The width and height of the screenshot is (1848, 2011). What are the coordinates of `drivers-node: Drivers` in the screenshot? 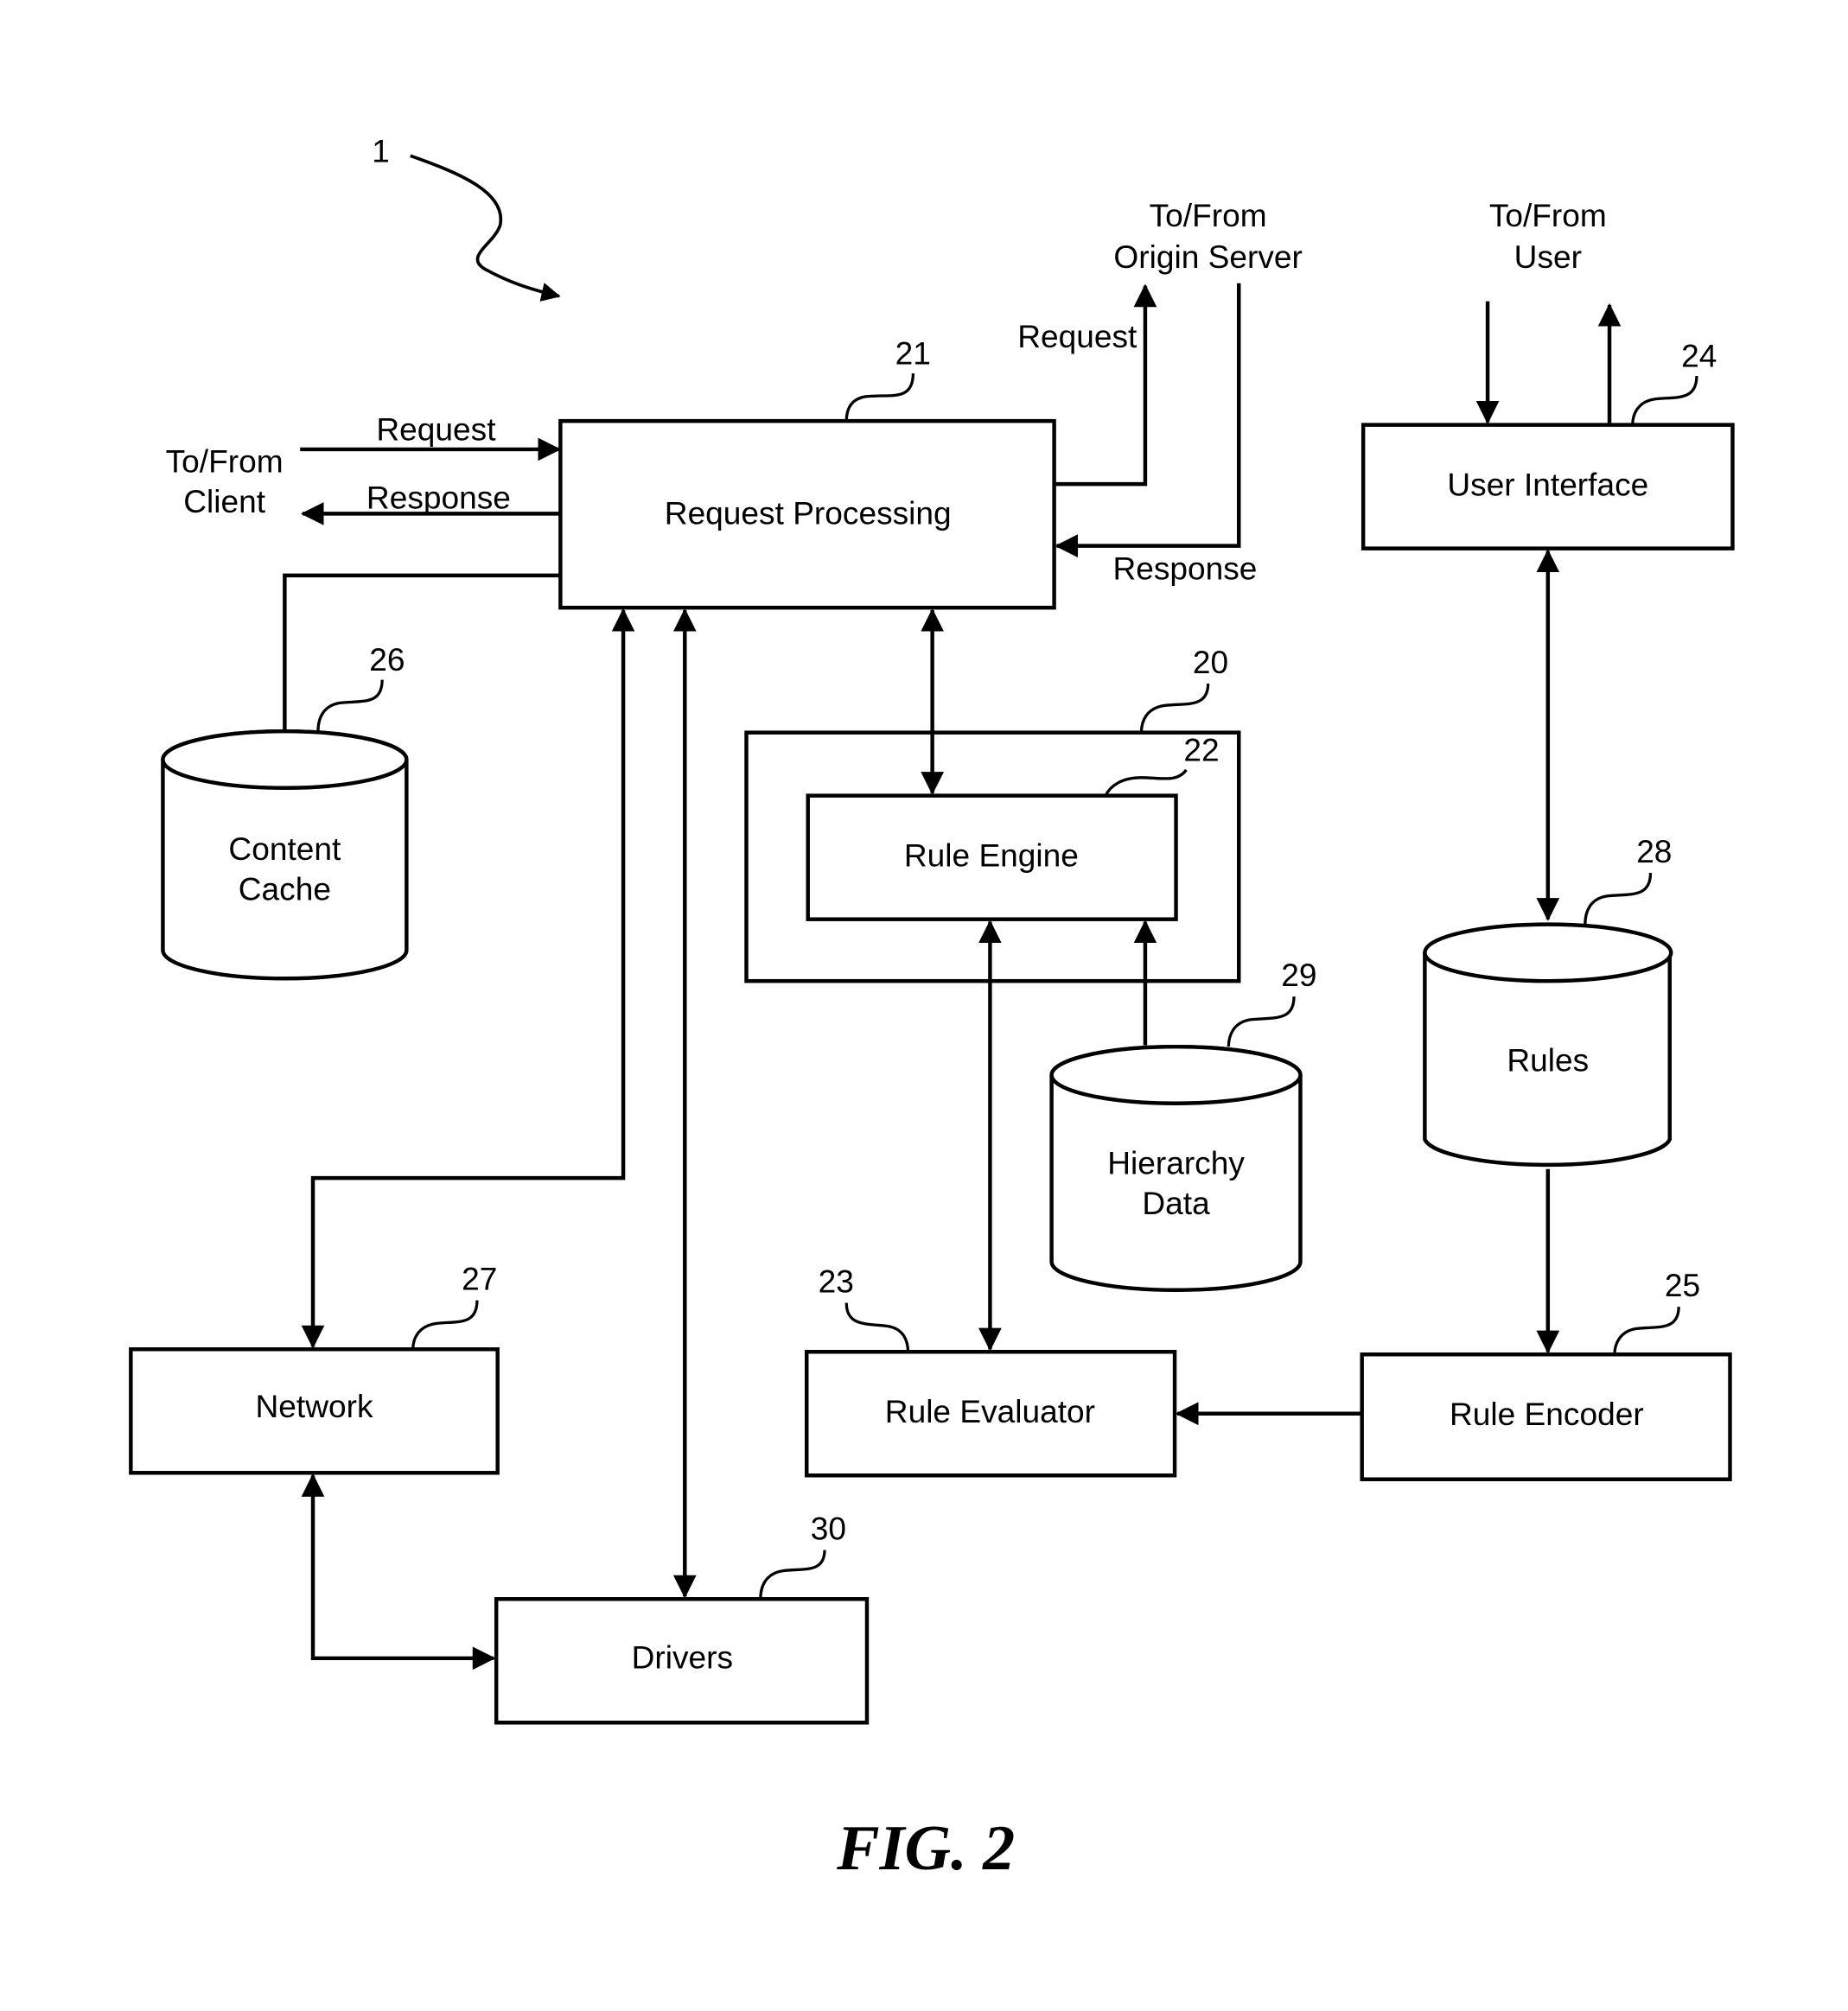 It's located at (682, 1661).